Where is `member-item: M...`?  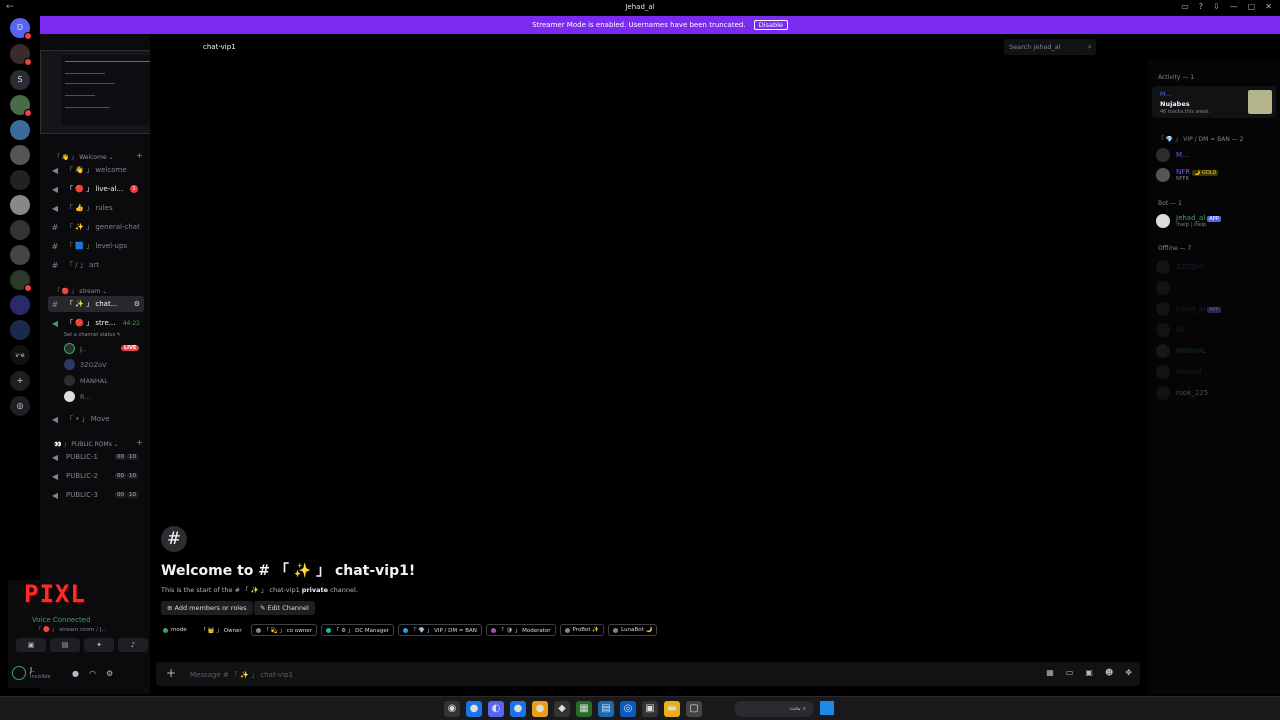 member-item: M... is located at coordinates (1172, 155).